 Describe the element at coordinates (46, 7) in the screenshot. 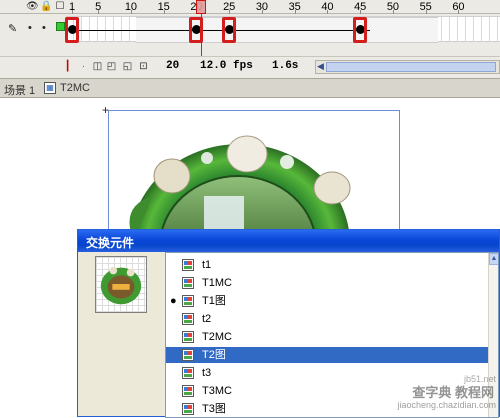

I see `lock-icon: 🔒` at that location.